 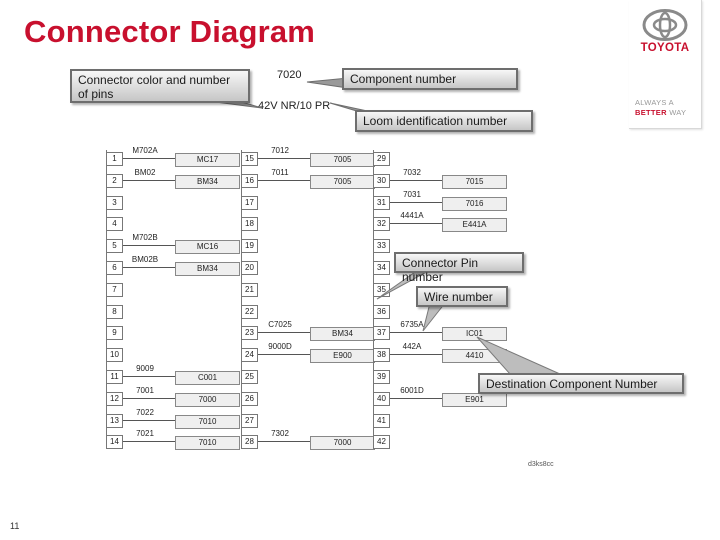 What do you see at coordinates (114, 312) in the screenshot?
I see `connector-pin: 8` at bounding box center [114, 312].